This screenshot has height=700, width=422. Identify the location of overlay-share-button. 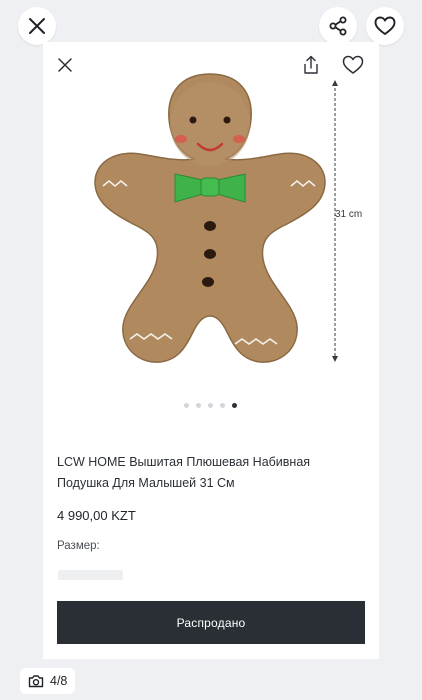
(338, 26).